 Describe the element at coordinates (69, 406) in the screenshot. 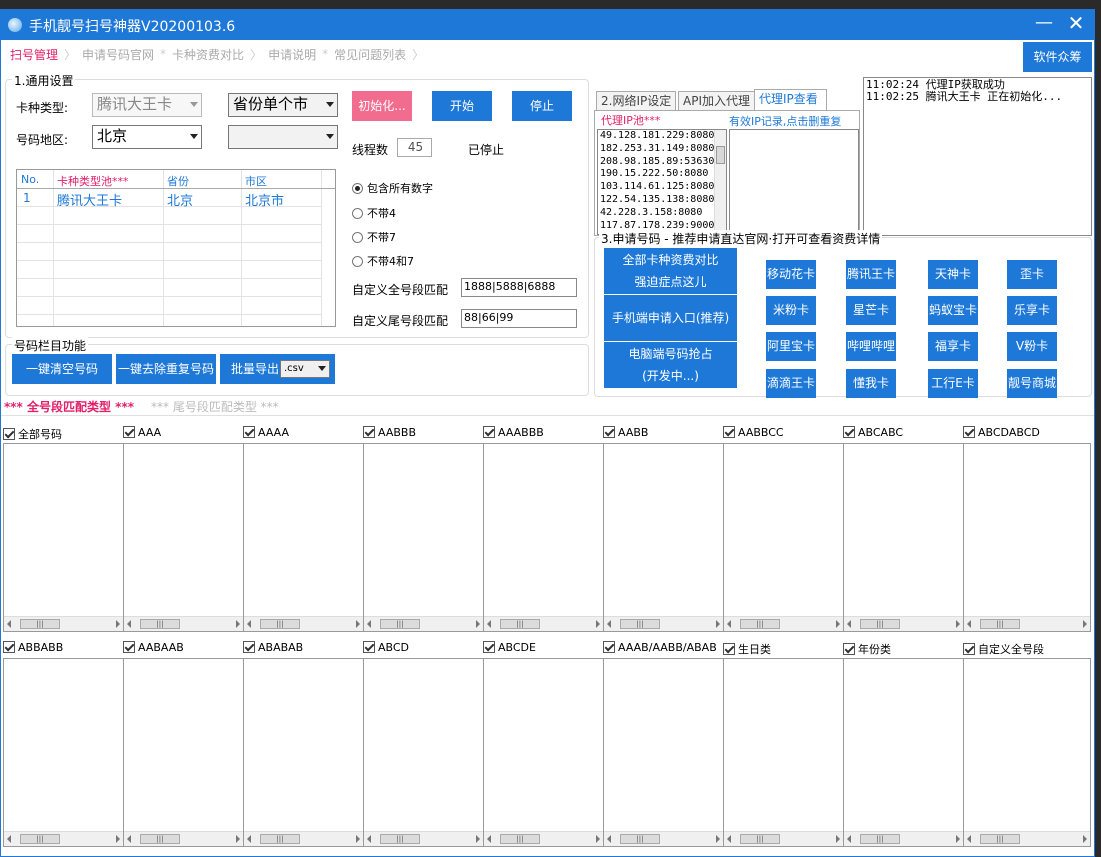

I see `tab-full-match: *** 全号段匹配类型 ***` at that location.